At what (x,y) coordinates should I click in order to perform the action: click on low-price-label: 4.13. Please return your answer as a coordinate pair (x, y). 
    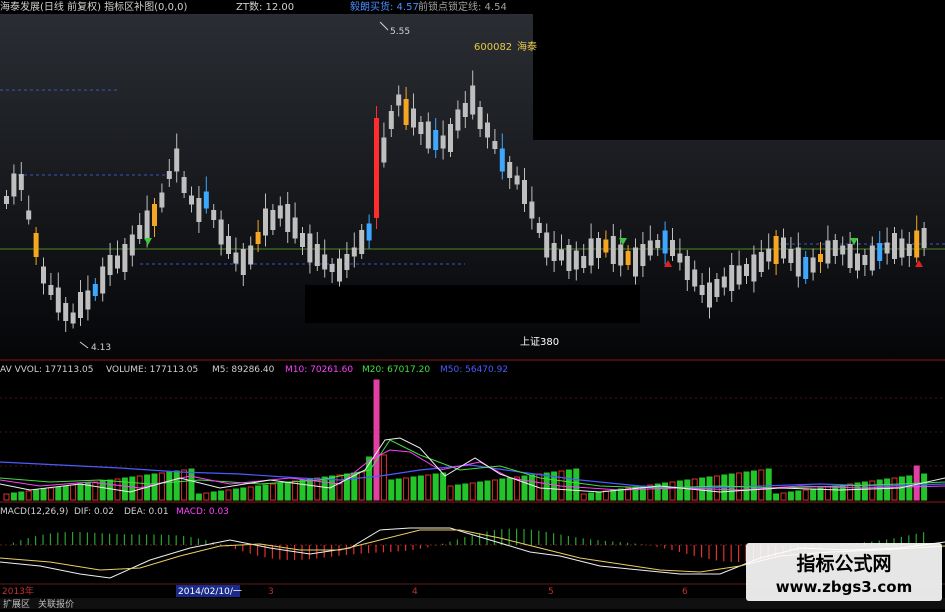
    Looking at the image, I should click on (101, 348).